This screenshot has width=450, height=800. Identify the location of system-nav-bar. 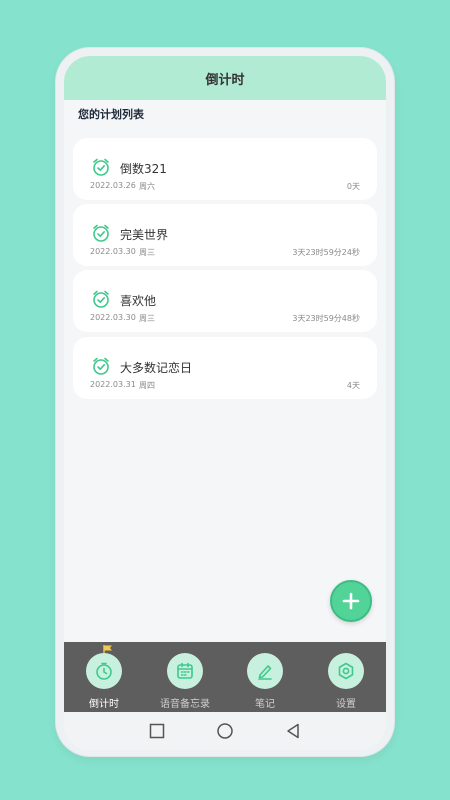
(225, 731).